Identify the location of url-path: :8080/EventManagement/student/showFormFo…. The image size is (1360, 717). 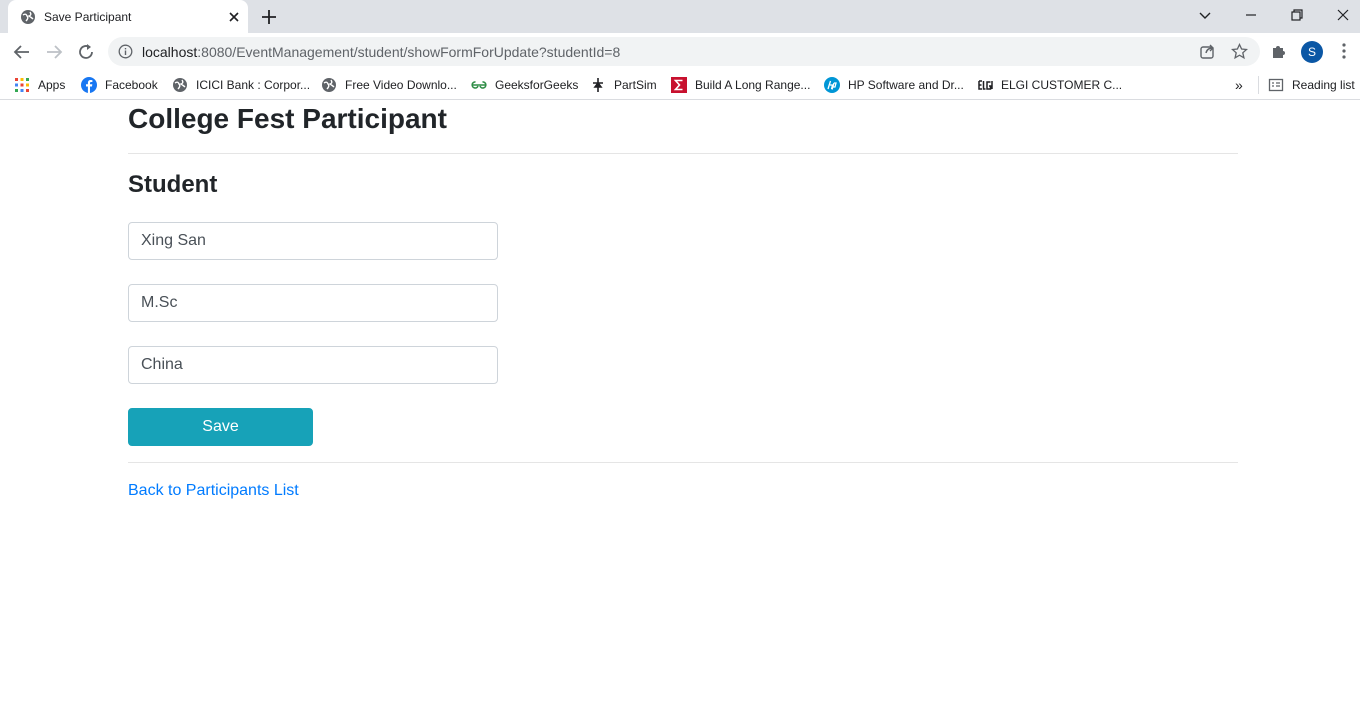
(409, 52).